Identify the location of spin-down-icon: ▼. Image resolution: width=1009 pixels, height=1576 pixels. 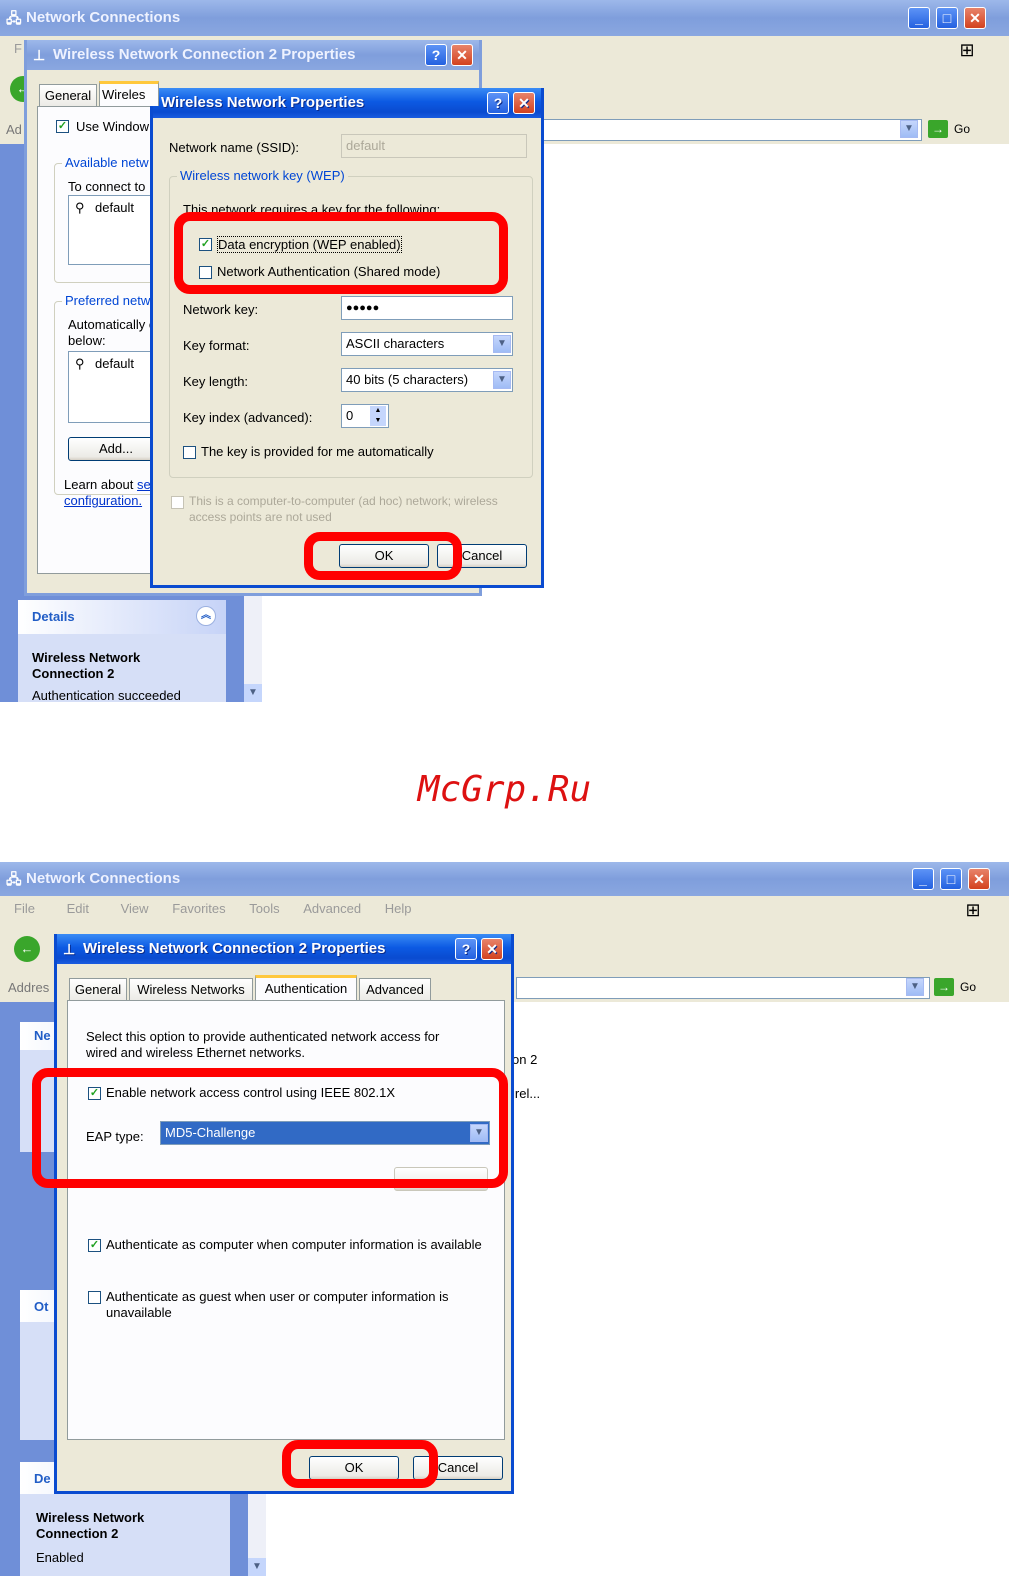
(378, 421).